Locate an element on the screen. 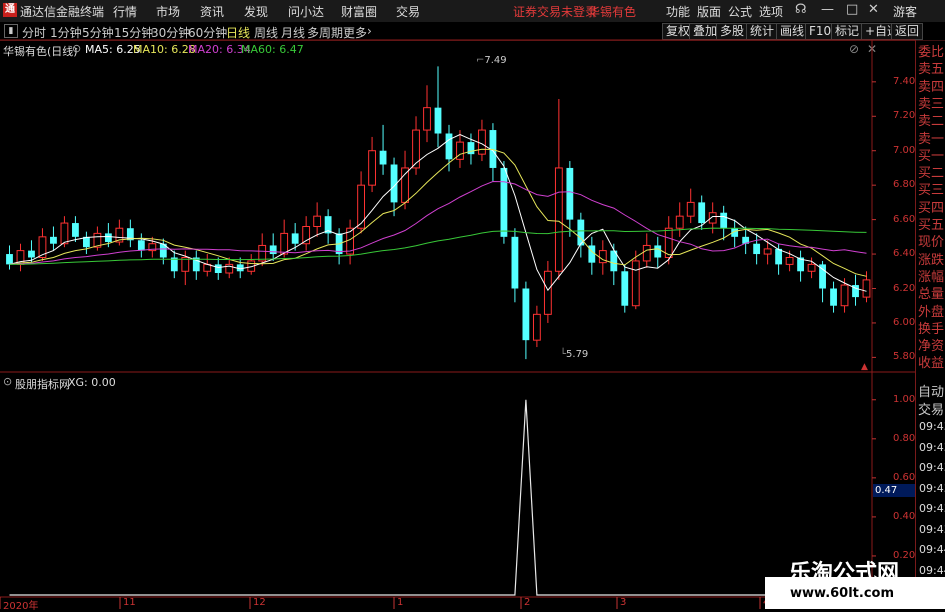  quote-field-label: 买三 is located at coordinates (931, 191).